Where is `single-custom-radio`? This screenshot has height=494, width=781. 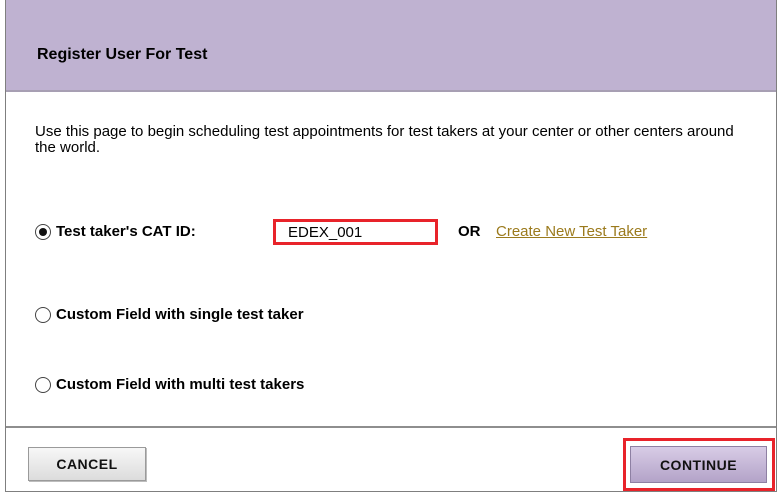 single-custom-radio is located at coordinates (43, 314).